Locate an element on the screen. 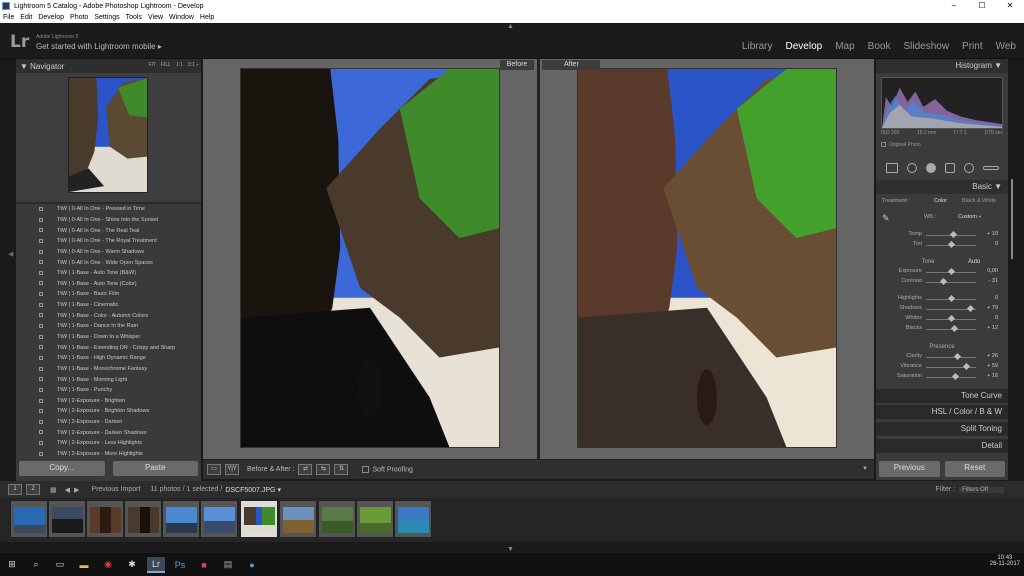 The width and height of the screenshot is (1024, 576). module-web: Web is located at coordinates (1006, 46).